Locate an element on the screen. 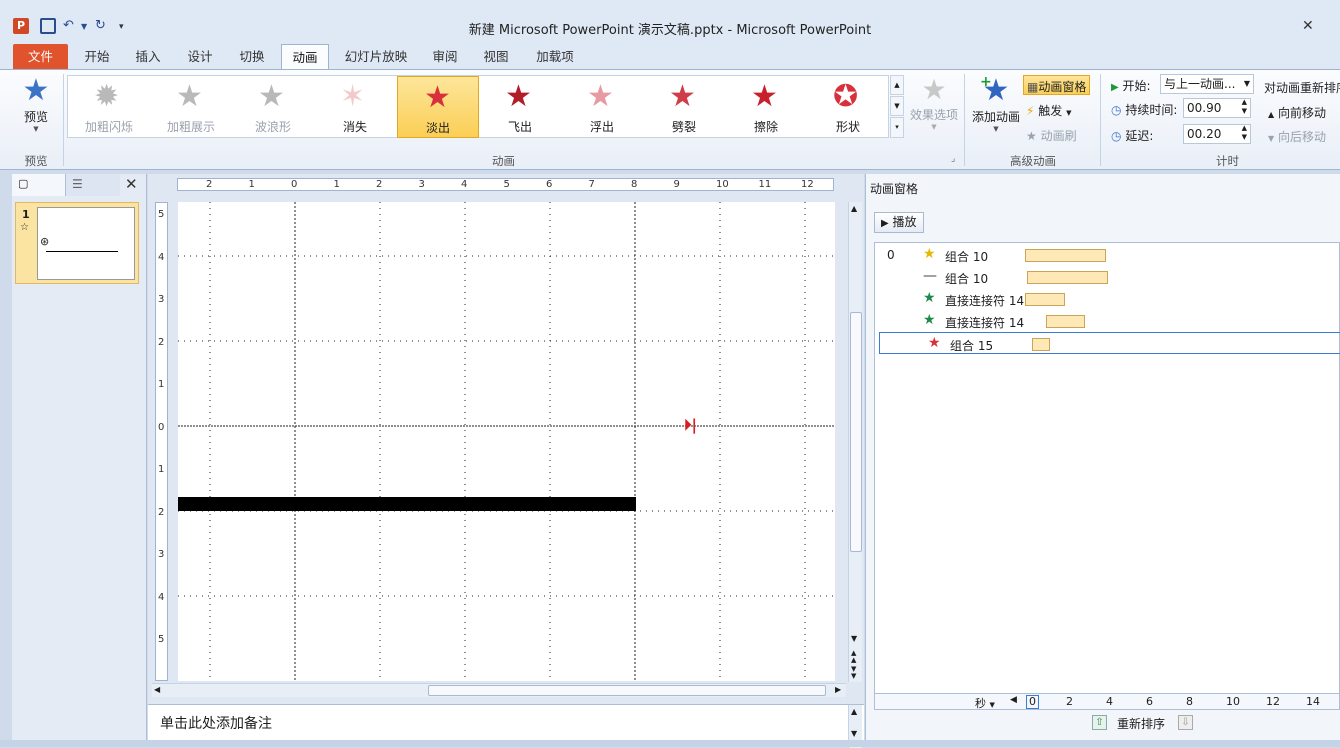 Image resolution: width=1340 pixels, height=748 pixels. animation-pane-label: 动画窗格 is located at coordinates (1062, 87).